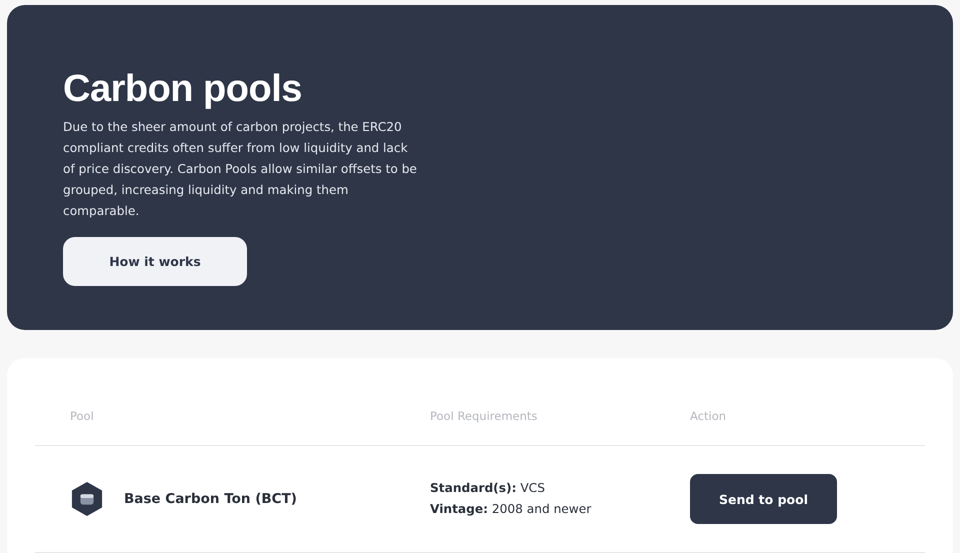  I want to click on pool-name: Base Carbon Ton (BCT), so click(210, 499).